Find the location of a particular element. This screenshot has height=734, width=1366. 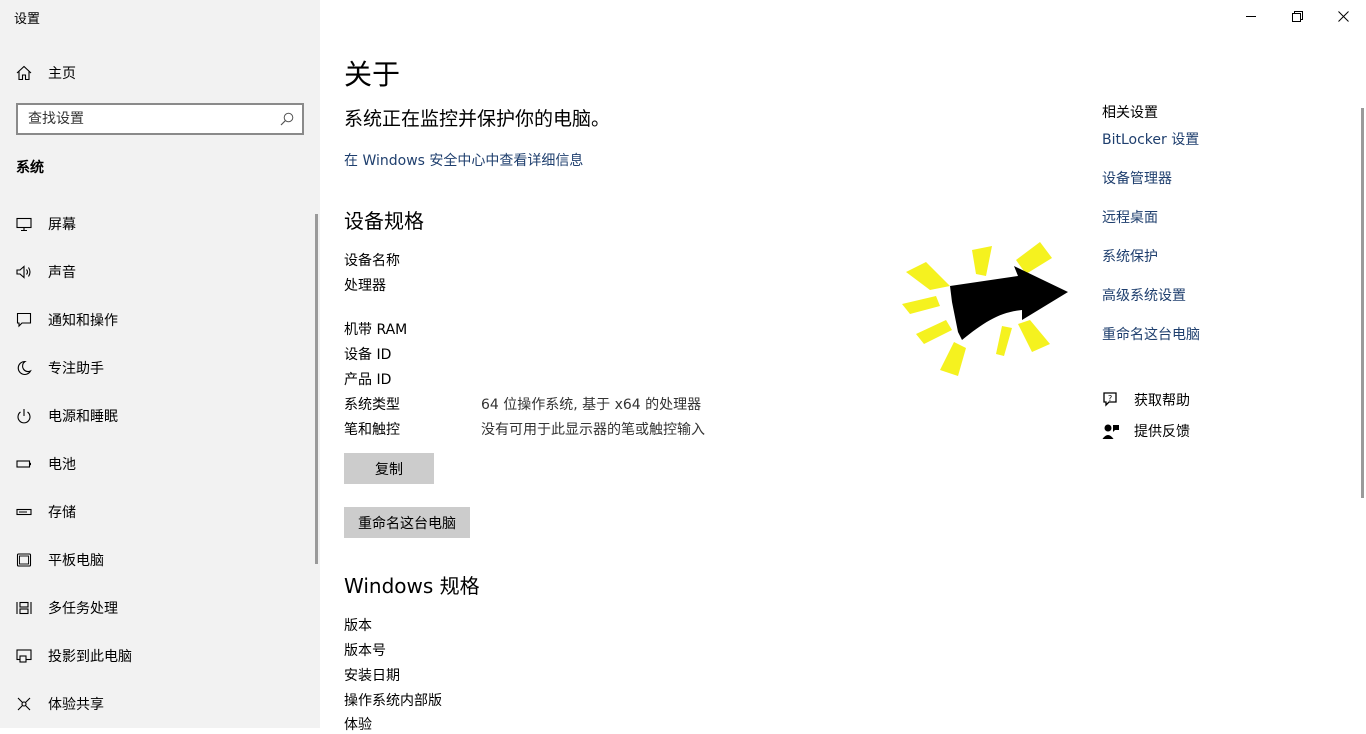

sidebar-item-label: 专注助手 is located at coordinates (76, 369).